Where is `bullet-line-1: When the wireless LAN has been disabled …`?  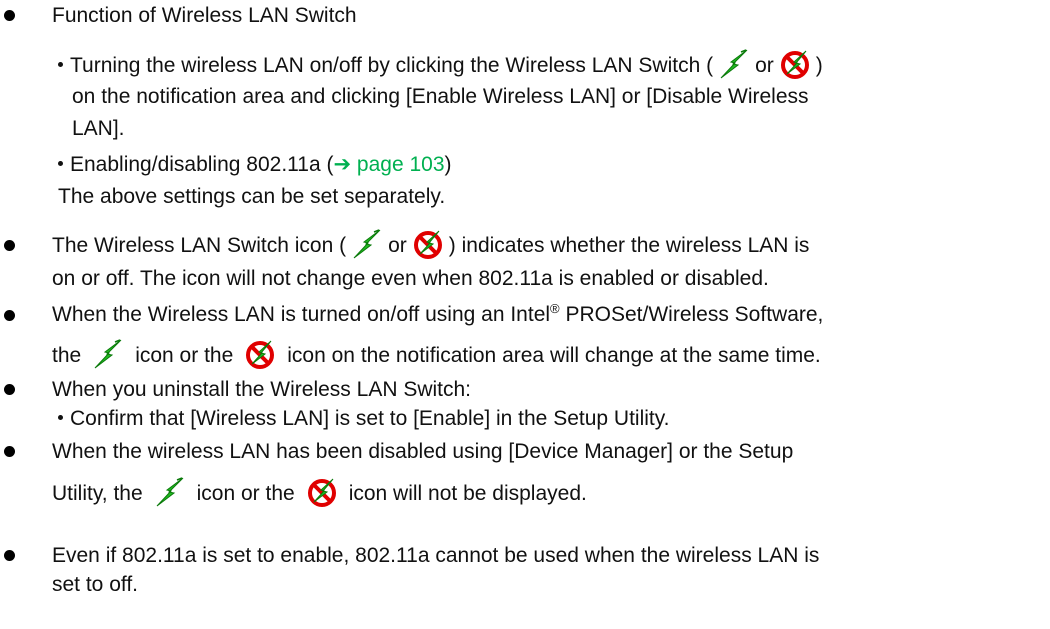 bullet-line-1: When the wireless LAN has been disabled … is located at coordinates (423, 451).